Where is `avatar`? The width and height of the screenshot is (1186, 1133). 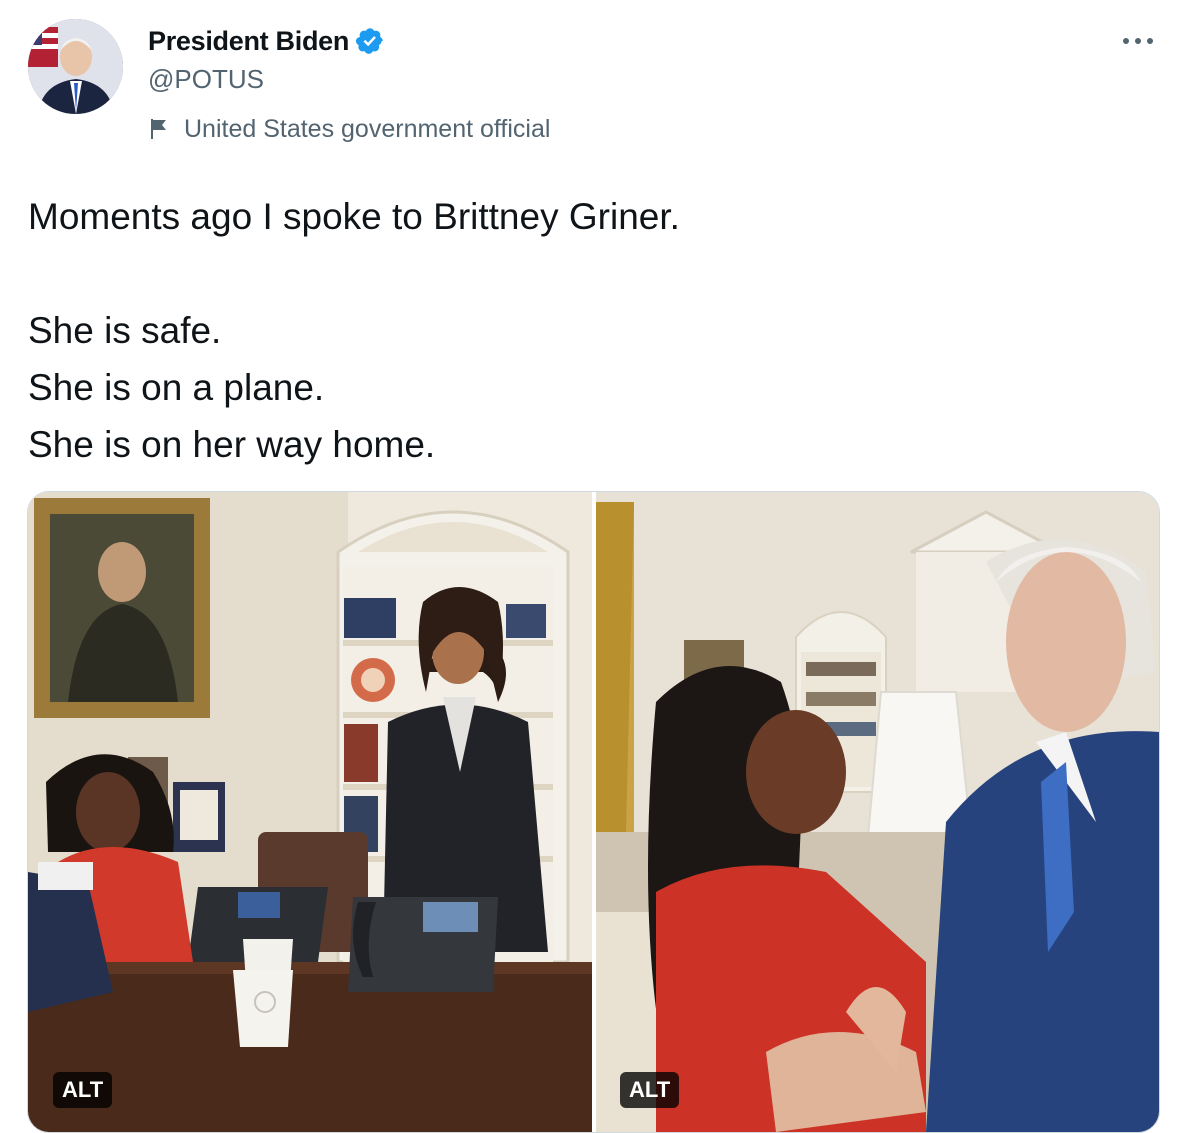 avatar is located at coordinates (75, 66).